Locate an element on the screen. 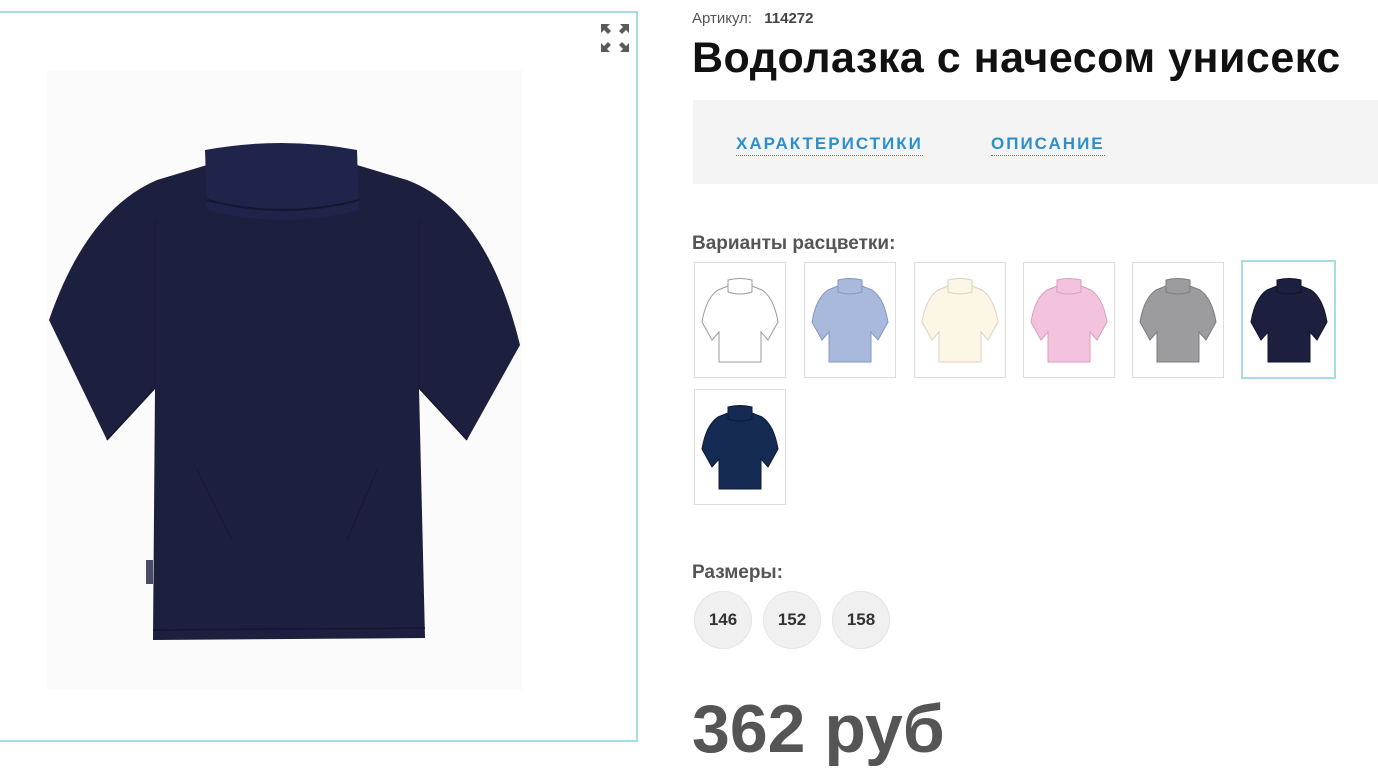 The image size is (1378, 773). color-swatch-dark-blue is located at coordinates (740, 447).